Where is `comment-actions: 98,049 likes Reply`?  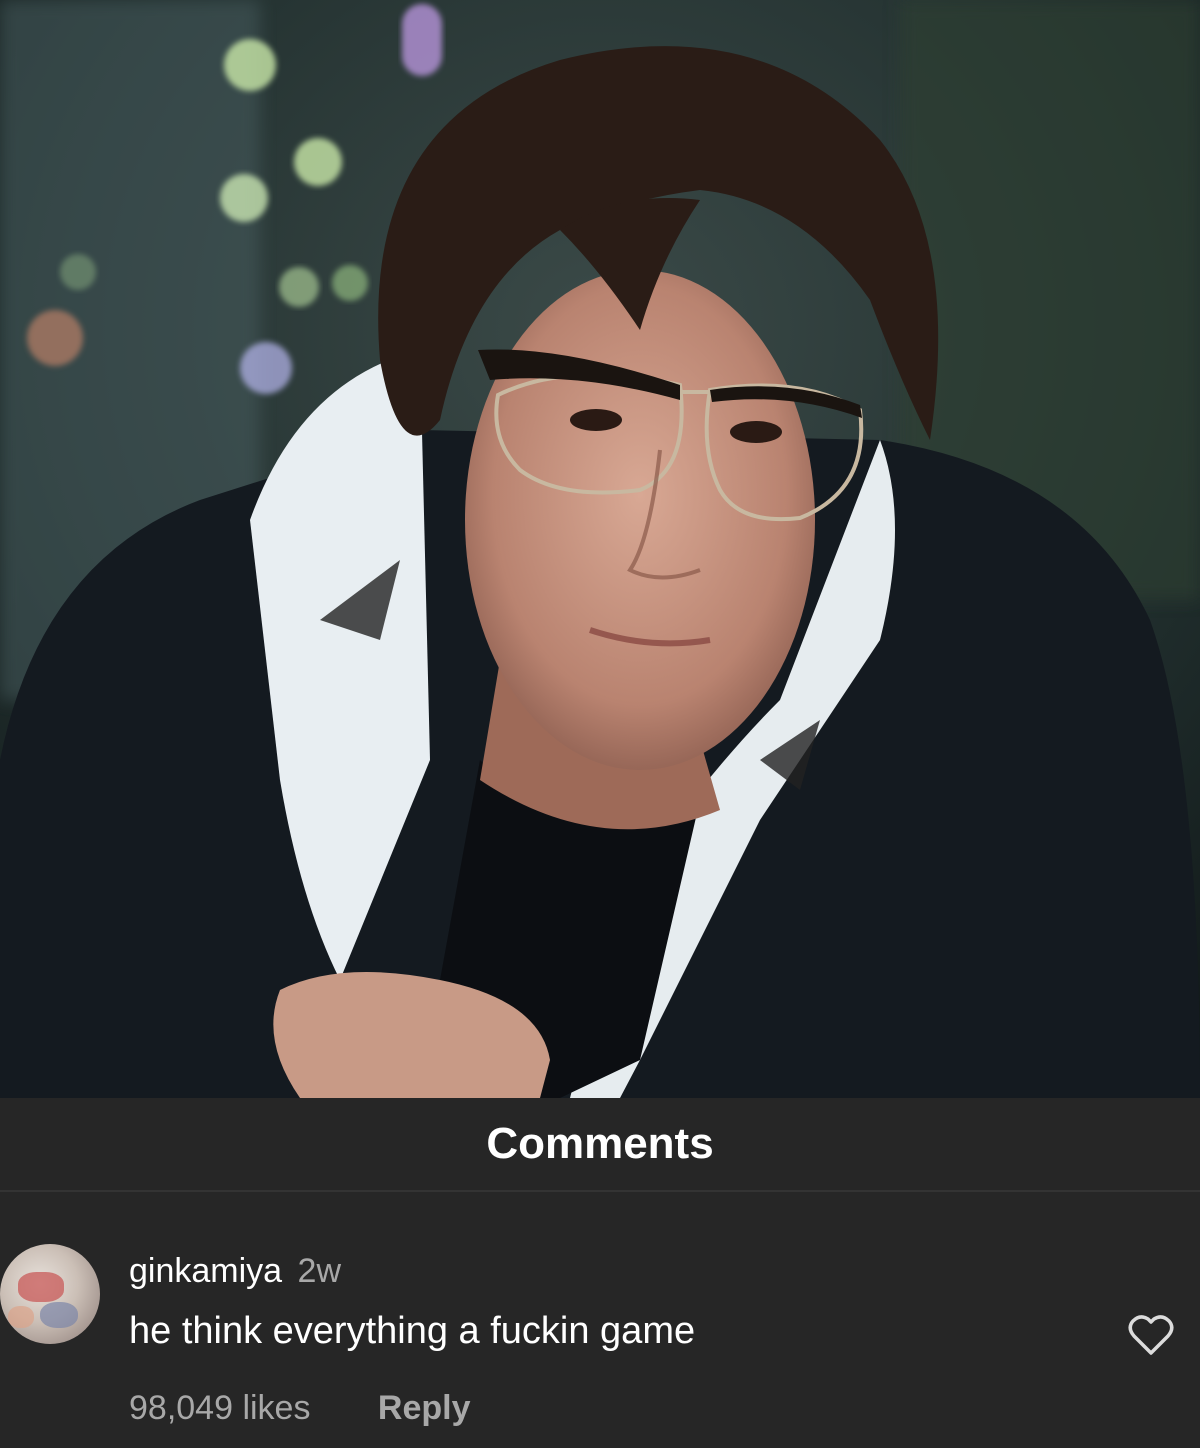
comment-actions: 98,049 likes Reply is located at coordinates (300, 1408).